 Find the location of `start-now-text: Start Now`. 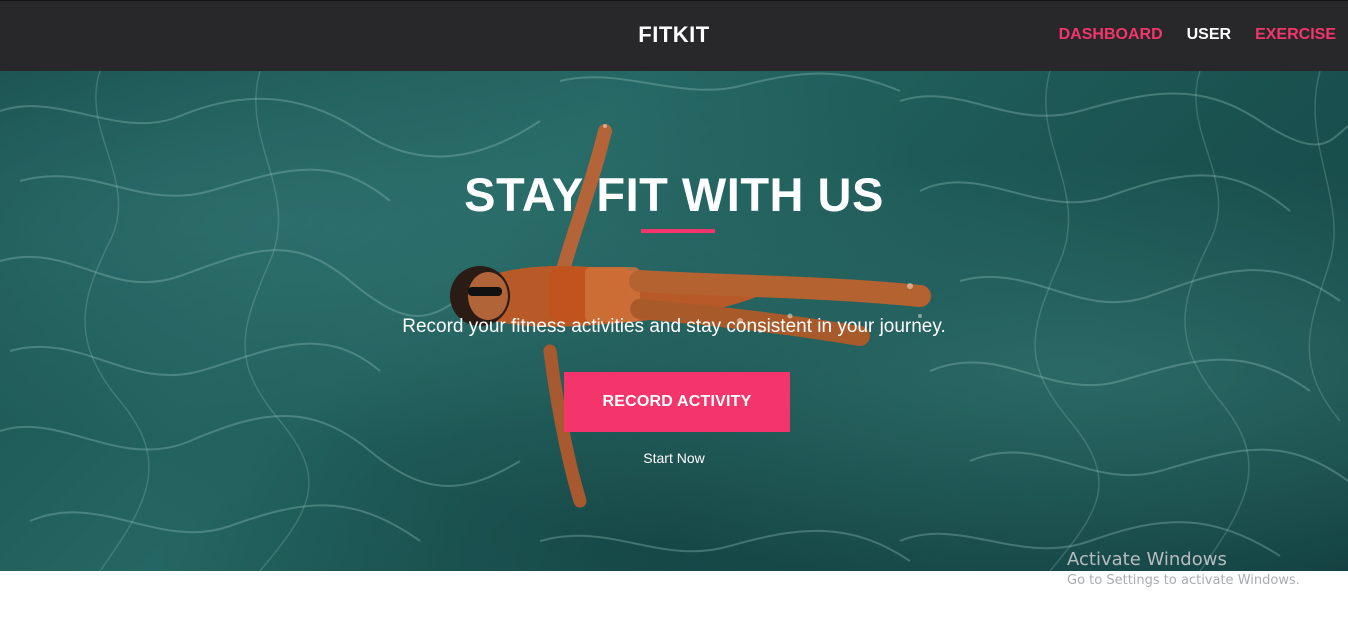

start-now-text: Start Now is located at coordinates (674, 458).